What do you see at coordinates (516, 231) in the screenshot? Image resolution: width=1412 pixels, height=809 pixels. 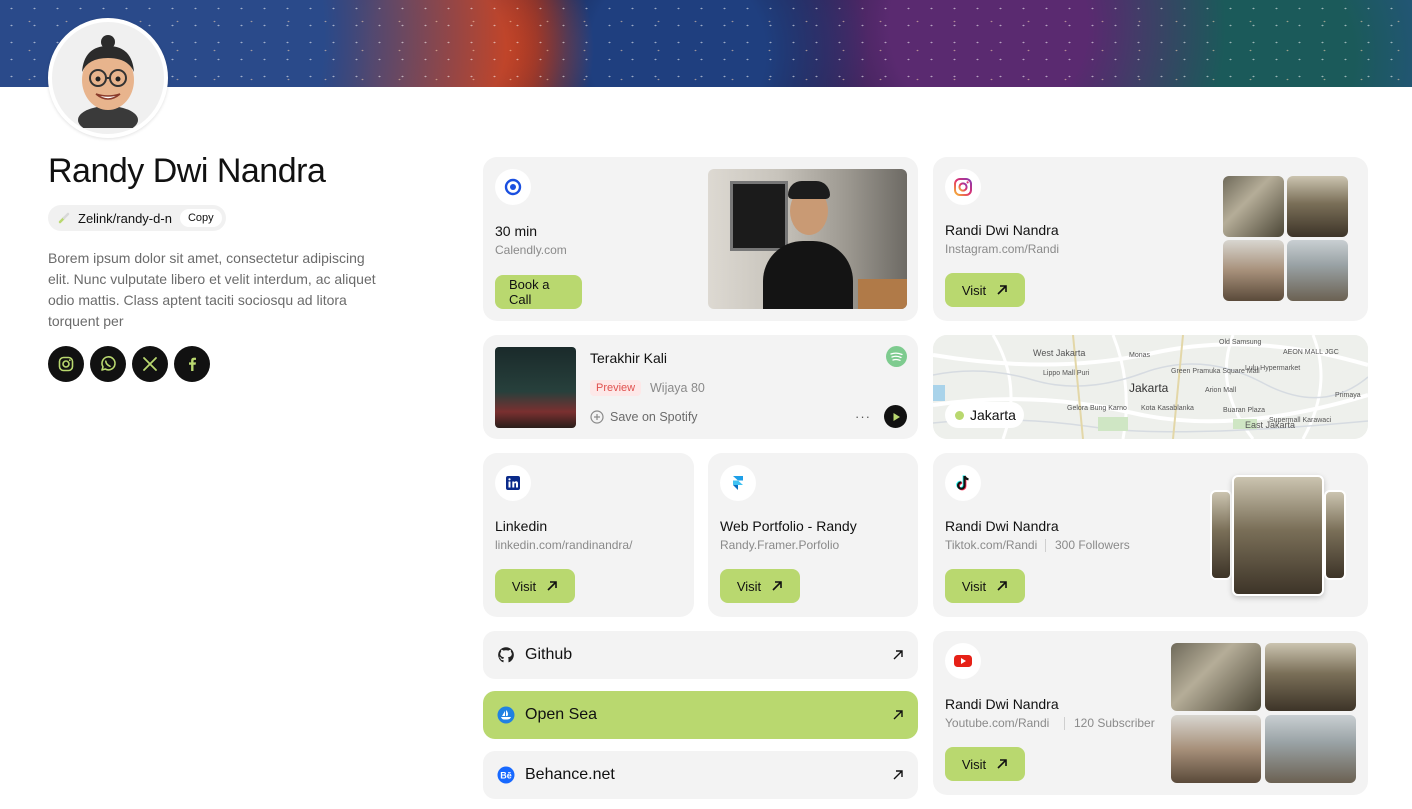 I see `calendly-title: 30 min` at bounding box center [516, 231].